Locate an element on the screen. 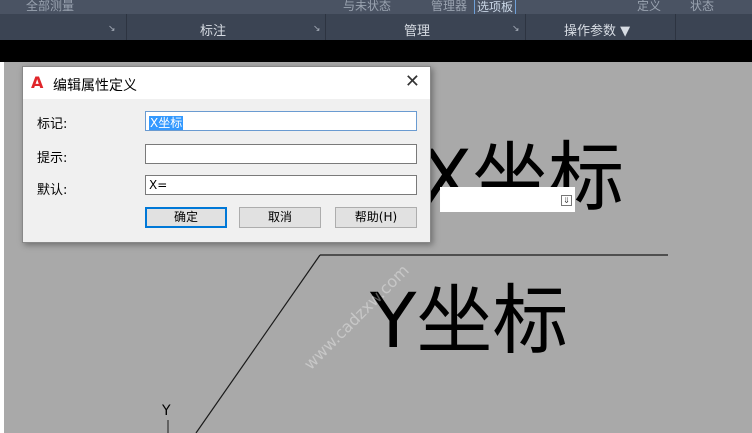 The width and height of the screenshot is (752, 433). tag-input-selection: X坐标 is located at coordinates (166, 123).